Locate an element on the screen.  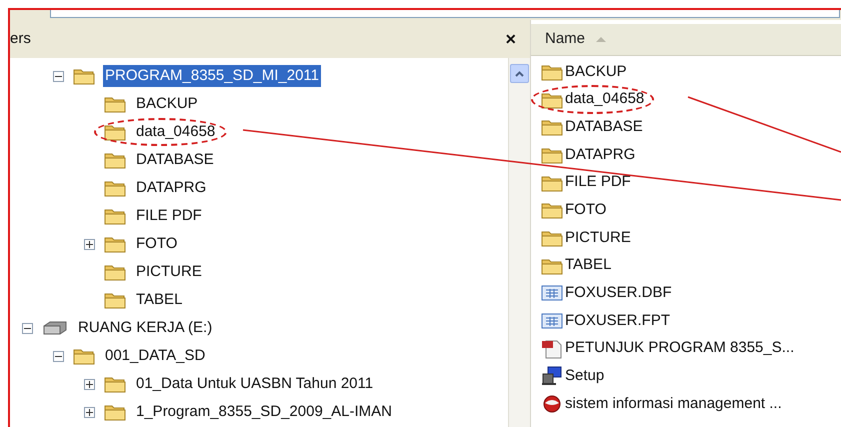
tree-item: RUANG KERJA (E:) is located at coordinates (145, 328).